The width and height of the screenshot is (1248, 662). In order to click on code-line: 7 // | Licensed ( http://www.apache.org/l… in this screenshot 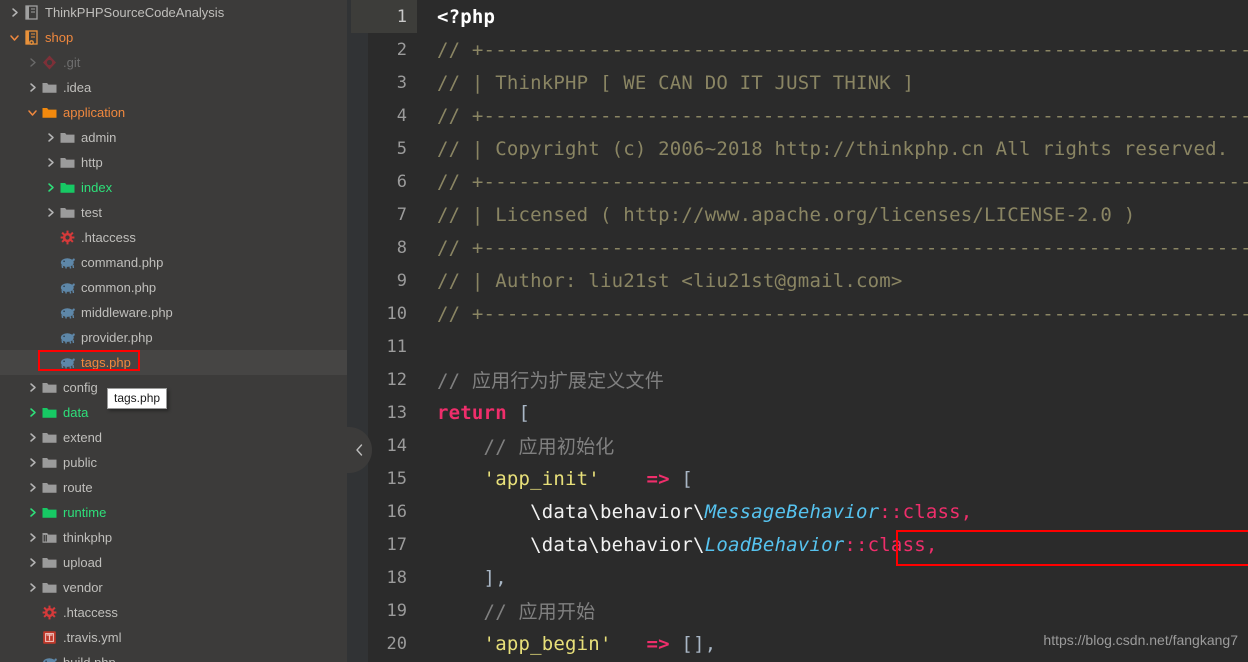, I will do `click(797, 214)`.